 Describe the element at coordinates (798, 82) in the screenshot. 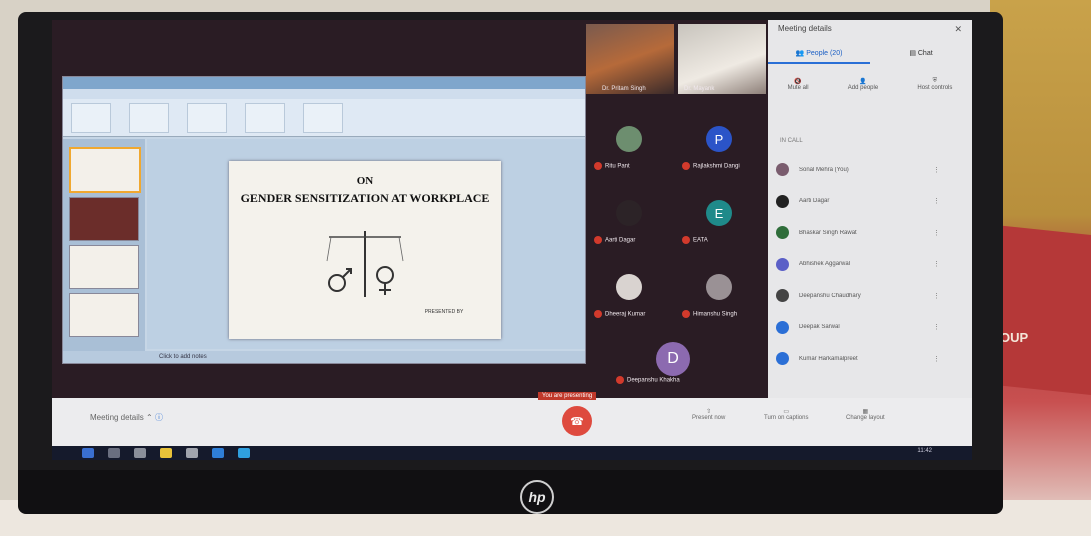

I see `mute-icon: 🔇` at that location.